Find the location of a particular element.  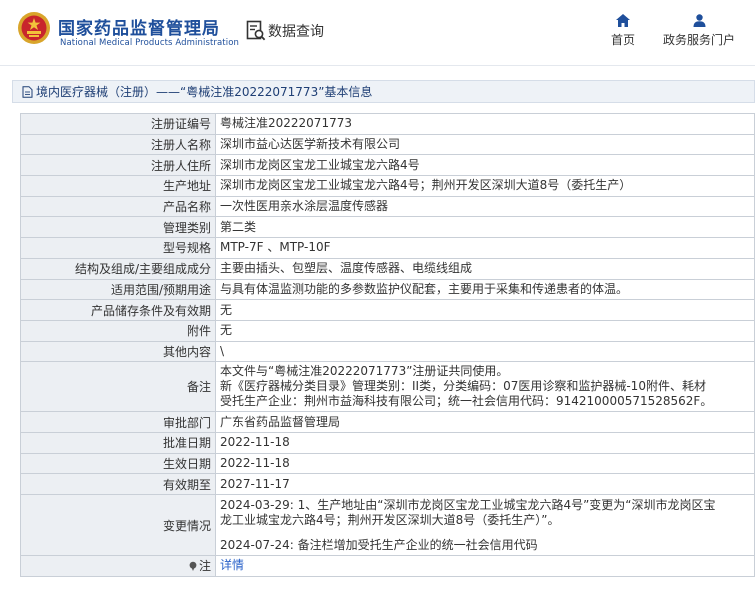

table-row: 注册人名称 深圳市益心达医学新技术有限公司 is located at coordinates (387, 144).